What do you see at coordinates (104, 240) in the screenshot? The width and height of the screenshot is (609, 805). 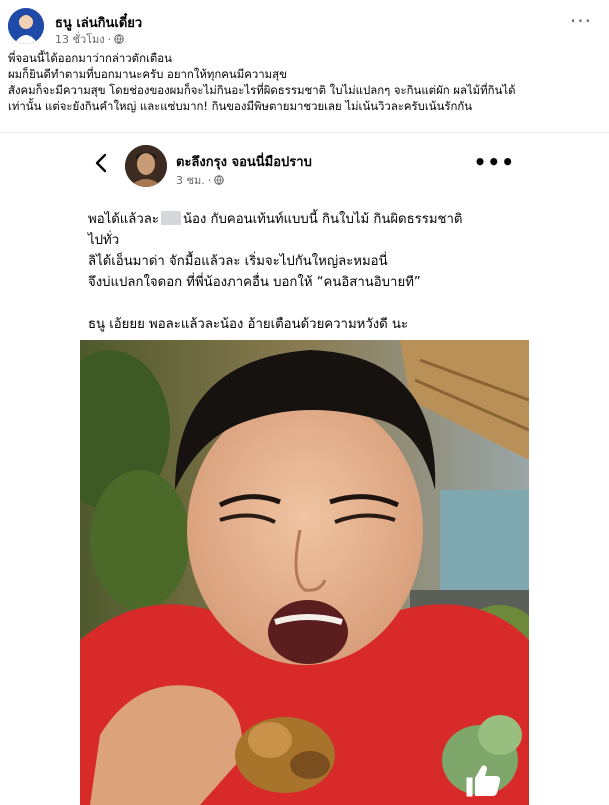 I see `text-line: ไปทั่ว` at bounding box center [104, 240].